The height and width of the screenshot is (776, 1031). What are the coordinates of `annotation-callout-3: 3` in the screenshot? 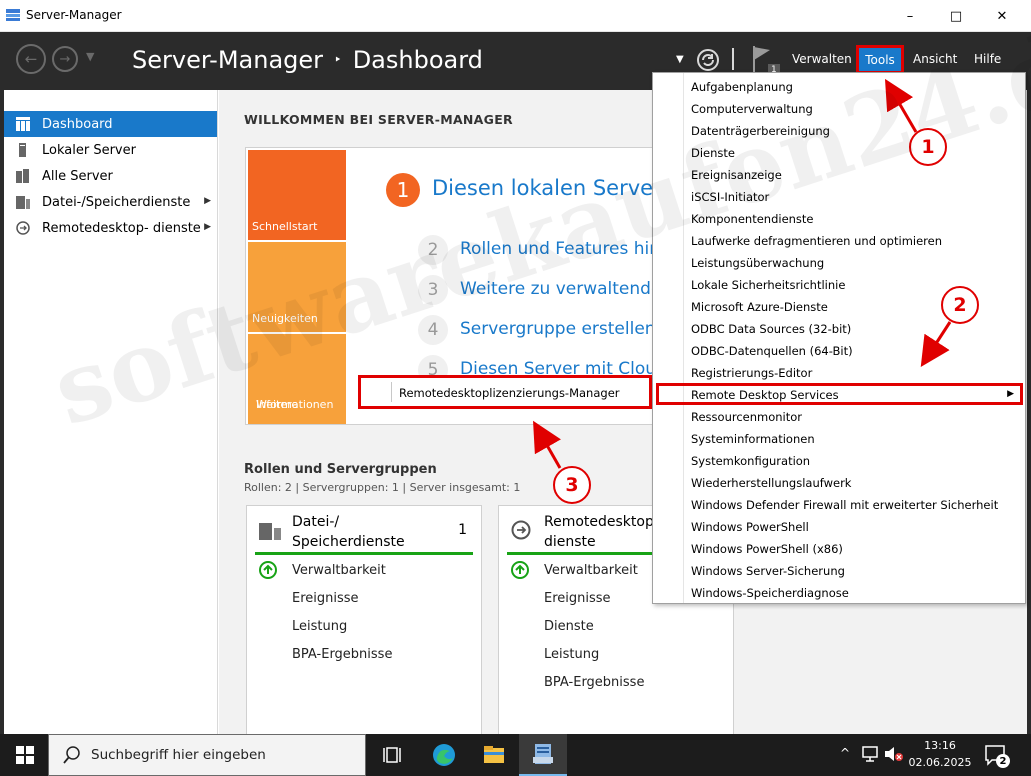 It's located at (572, 485).